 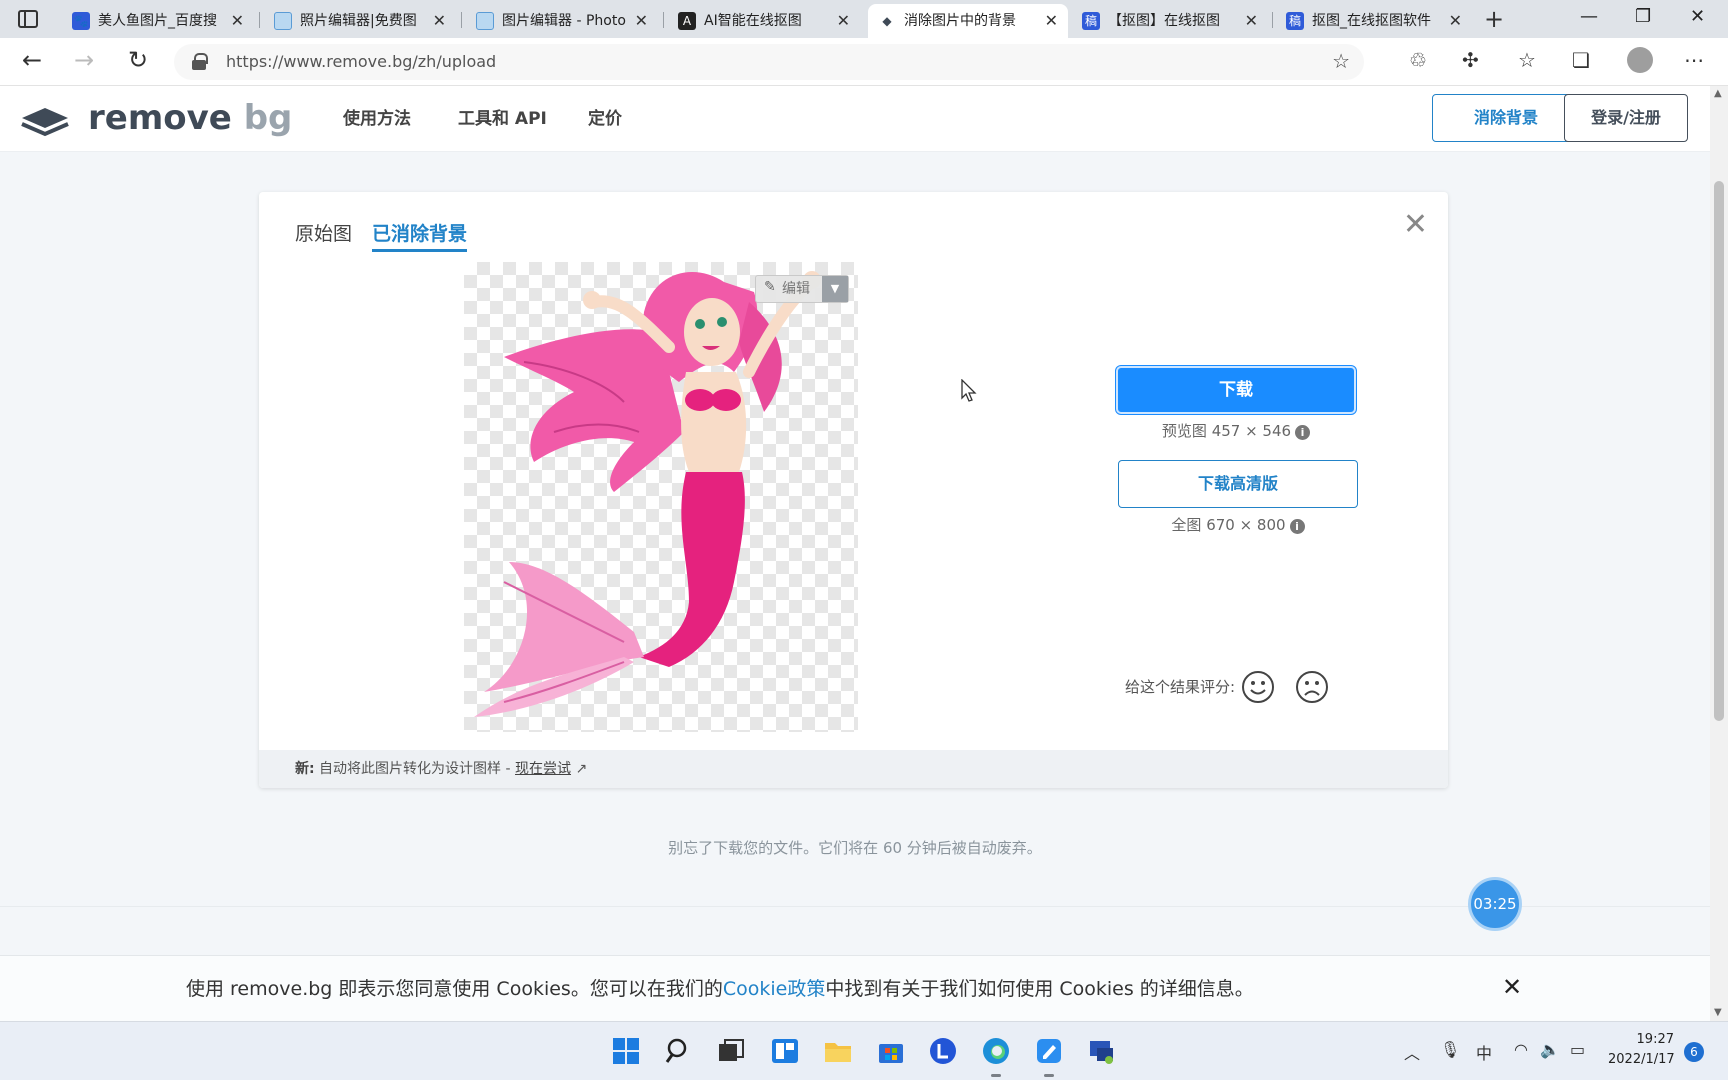 What do you see at coordinates (774, 989) in the screenshot?
I see `cookie-policy-link: Cookie政策` at bounding box center [774, 989].